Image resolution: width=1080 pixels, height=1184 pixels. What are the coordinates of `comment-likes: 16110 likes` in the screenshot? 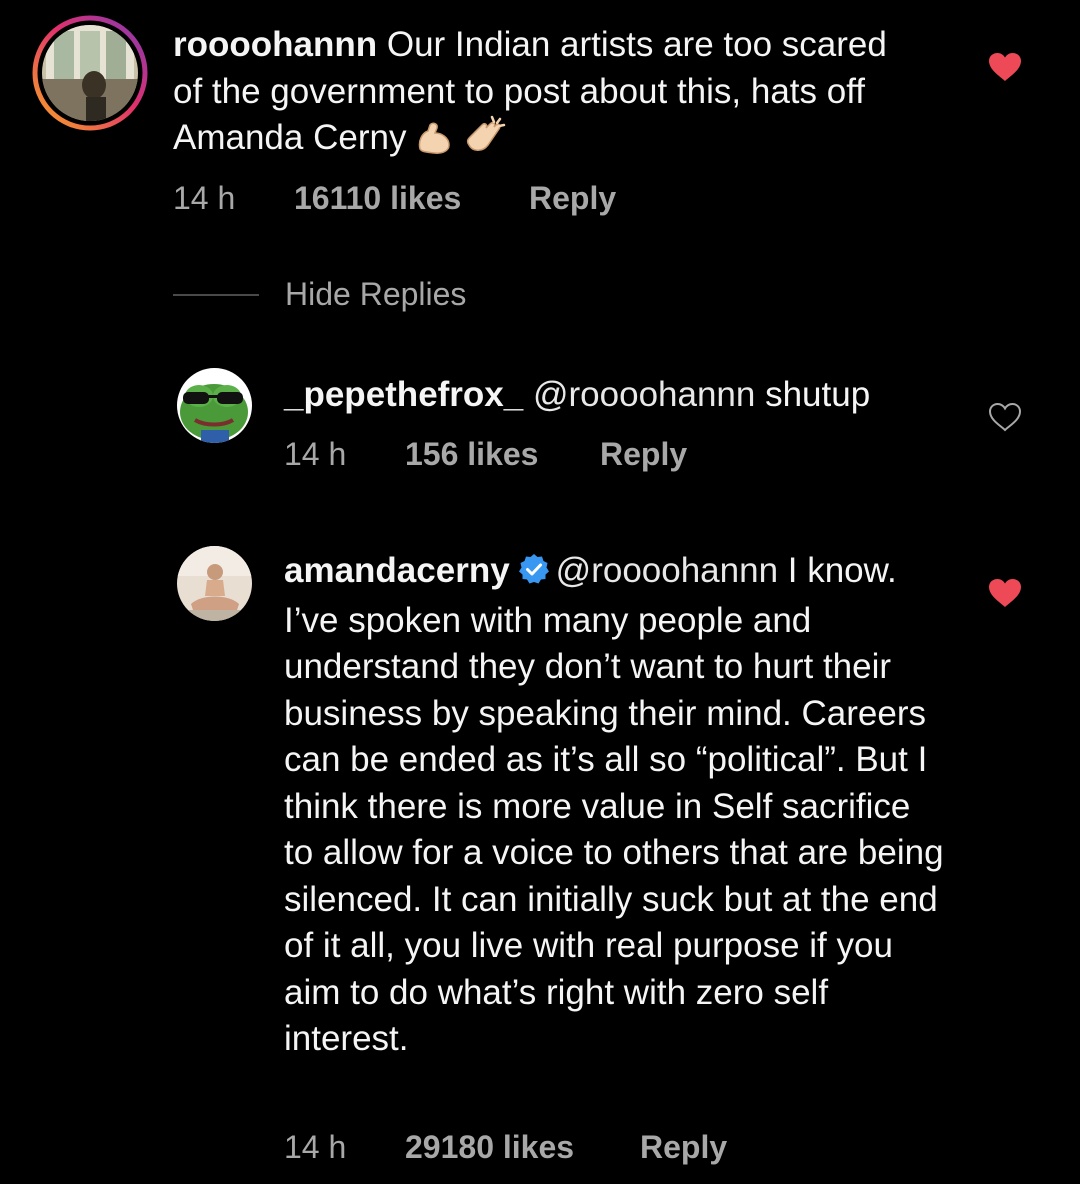 It's located at (377, 198).